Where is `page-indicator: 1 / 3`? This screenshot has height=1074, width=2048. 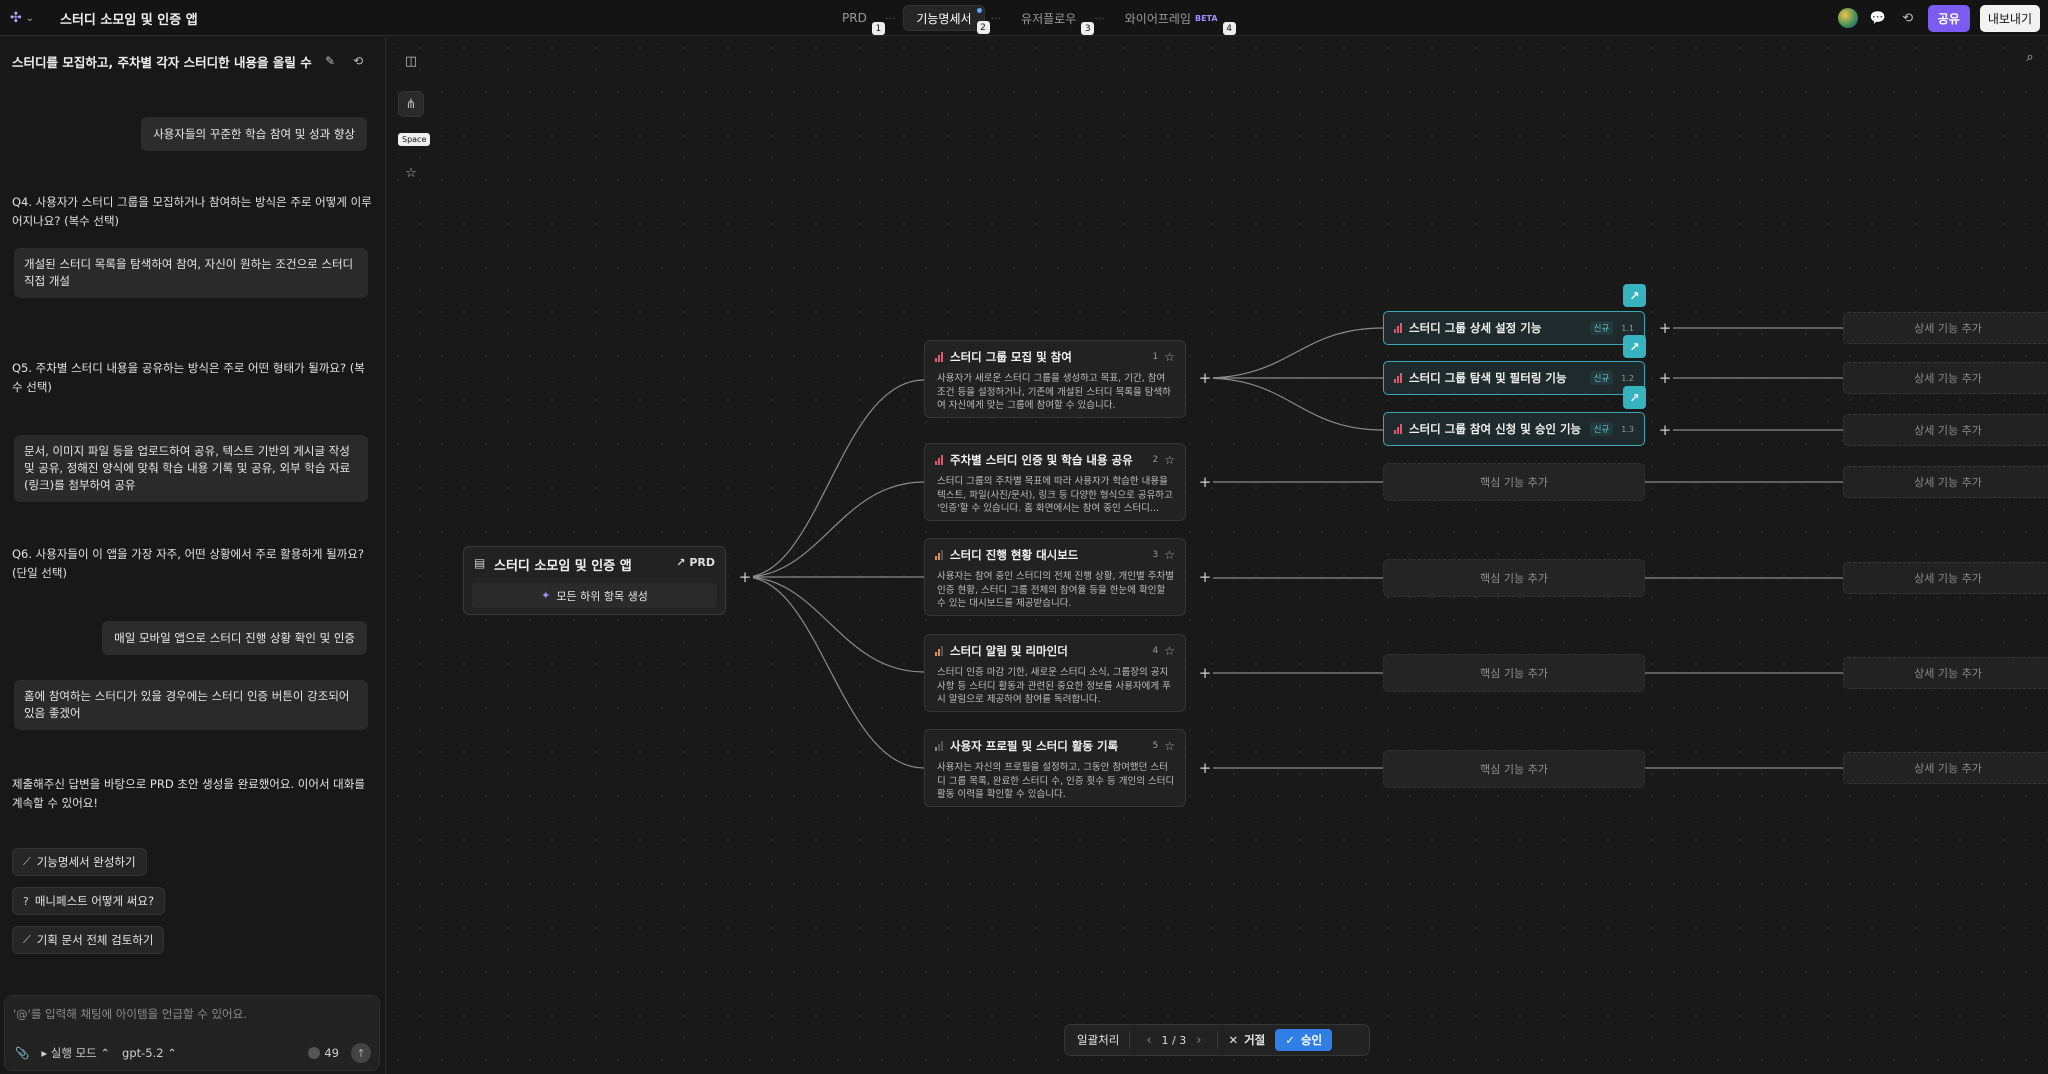 page-indicator: 1 / 3 is located at coordinates (1174, 1040).